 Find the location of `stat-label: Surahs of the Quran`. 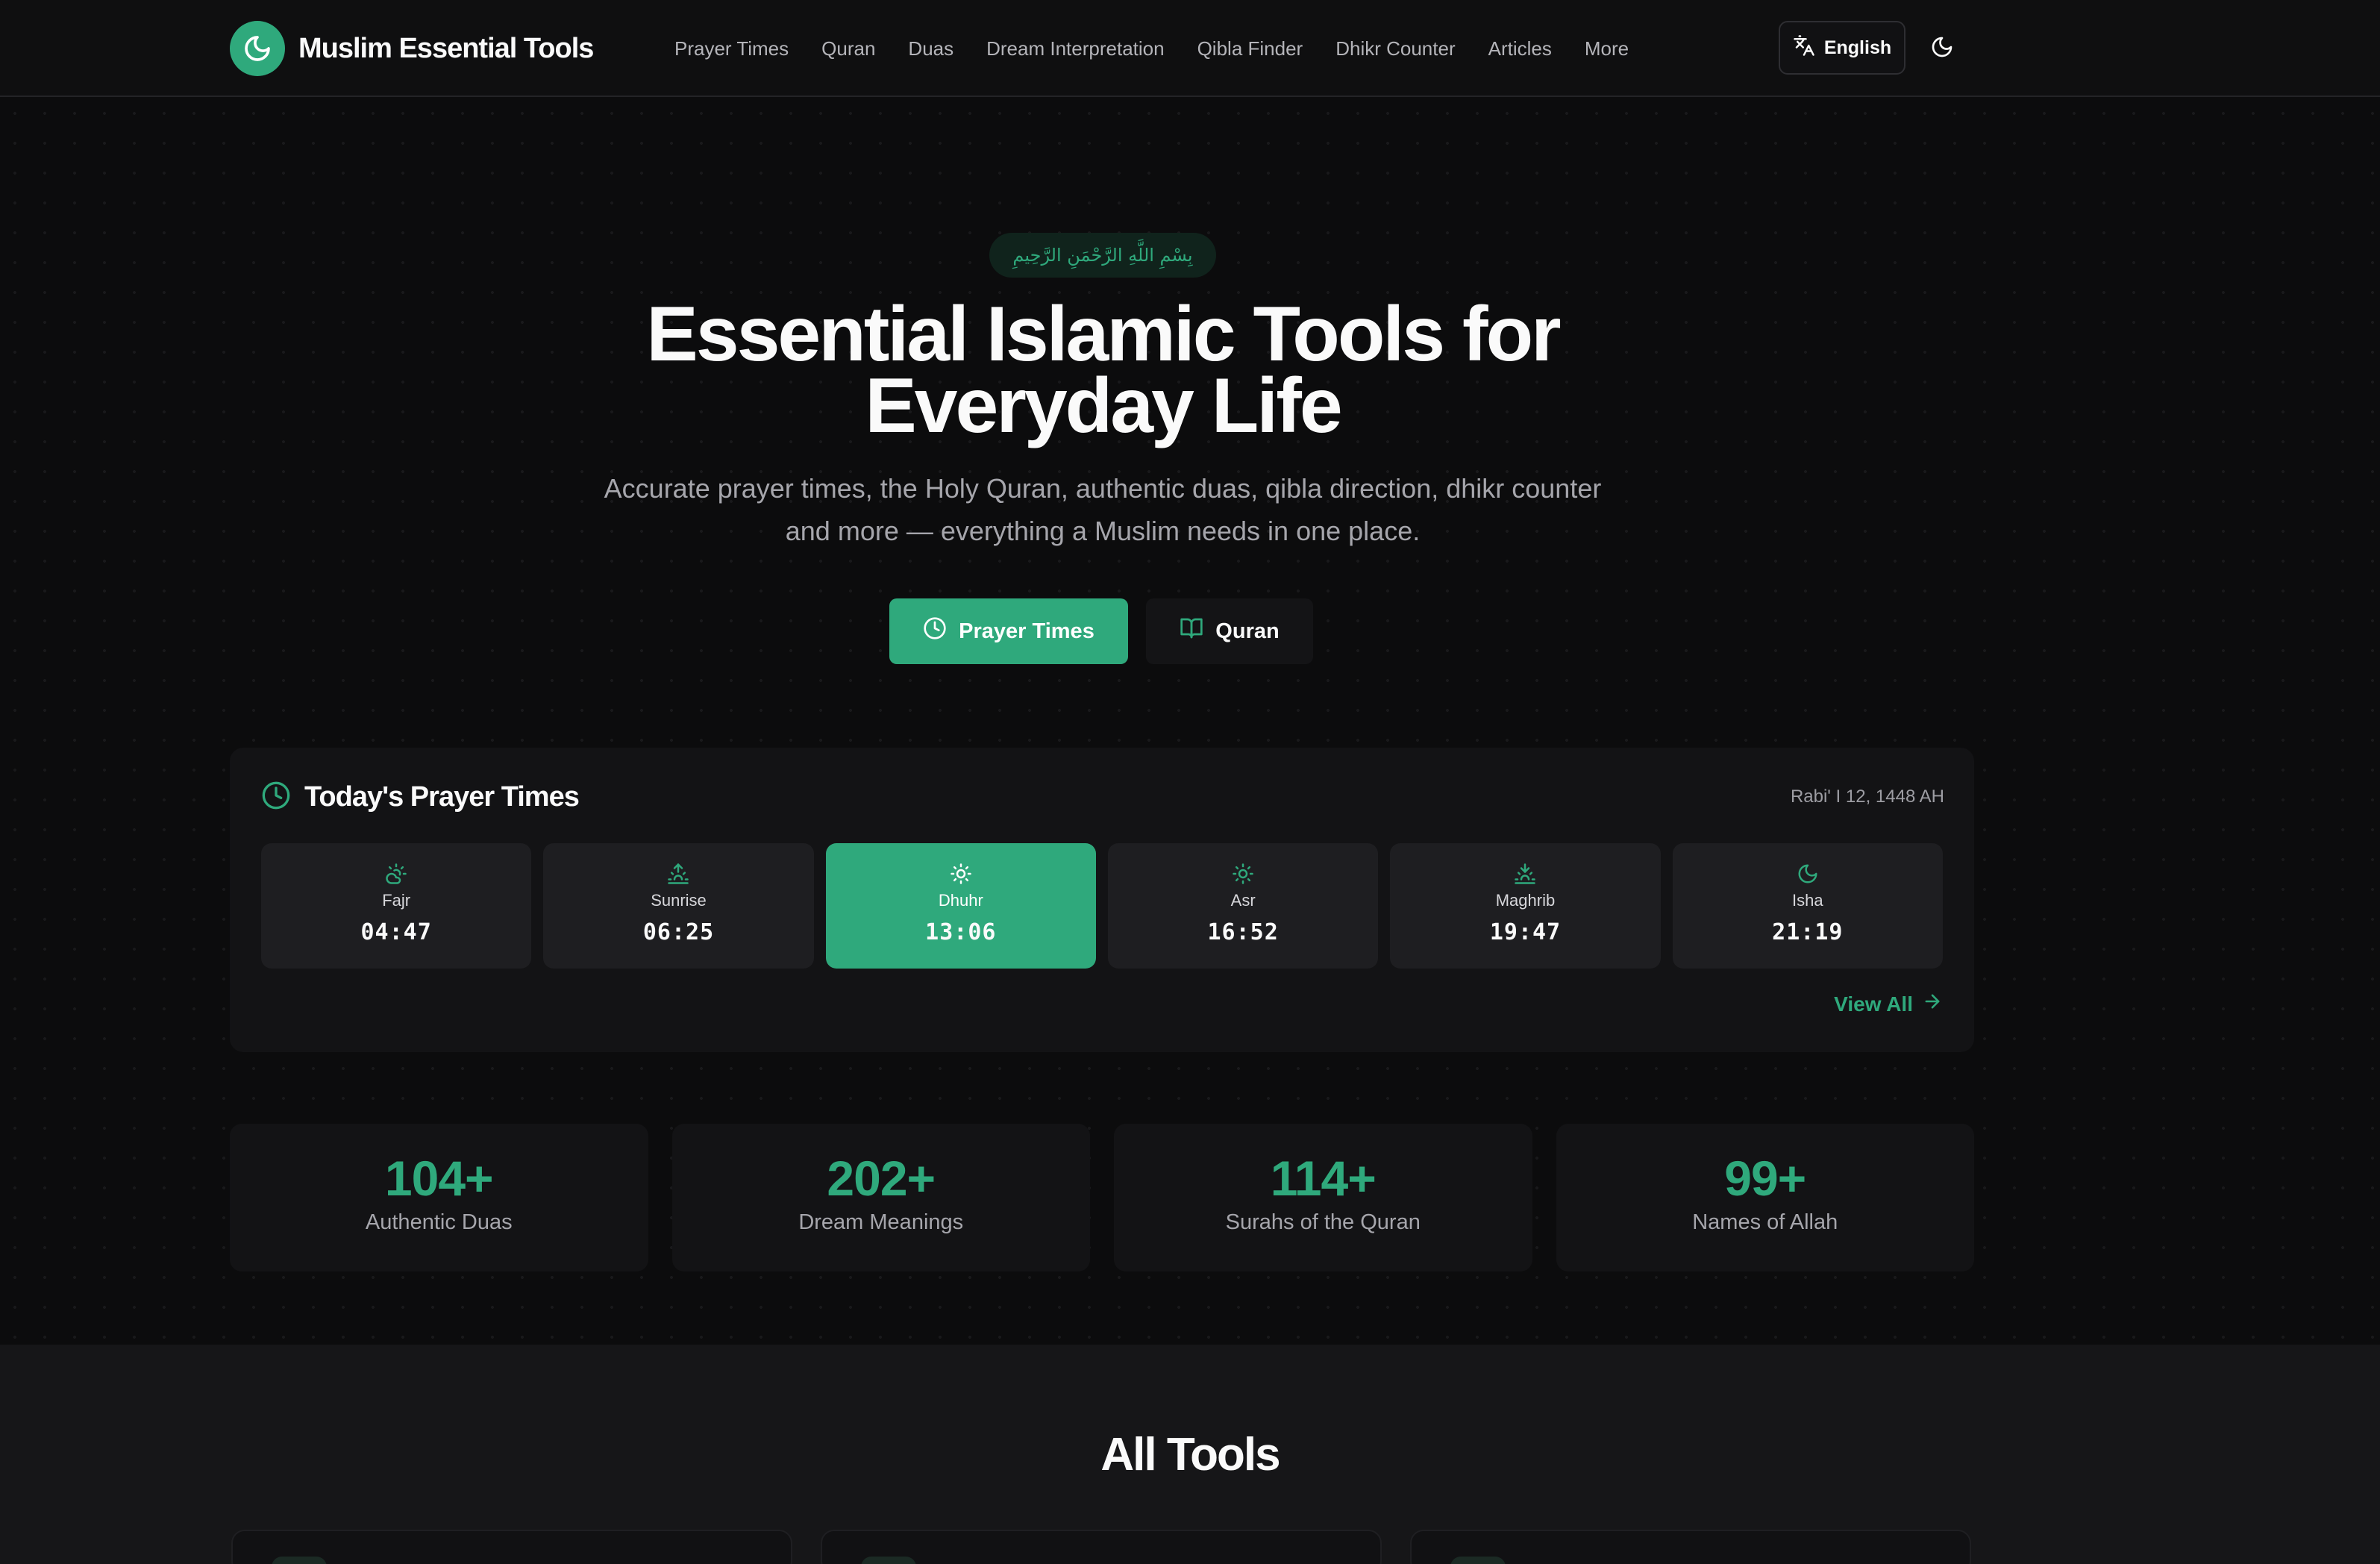

stat-label: Surahs of the Quran is located at coordinates (1323, 1222).